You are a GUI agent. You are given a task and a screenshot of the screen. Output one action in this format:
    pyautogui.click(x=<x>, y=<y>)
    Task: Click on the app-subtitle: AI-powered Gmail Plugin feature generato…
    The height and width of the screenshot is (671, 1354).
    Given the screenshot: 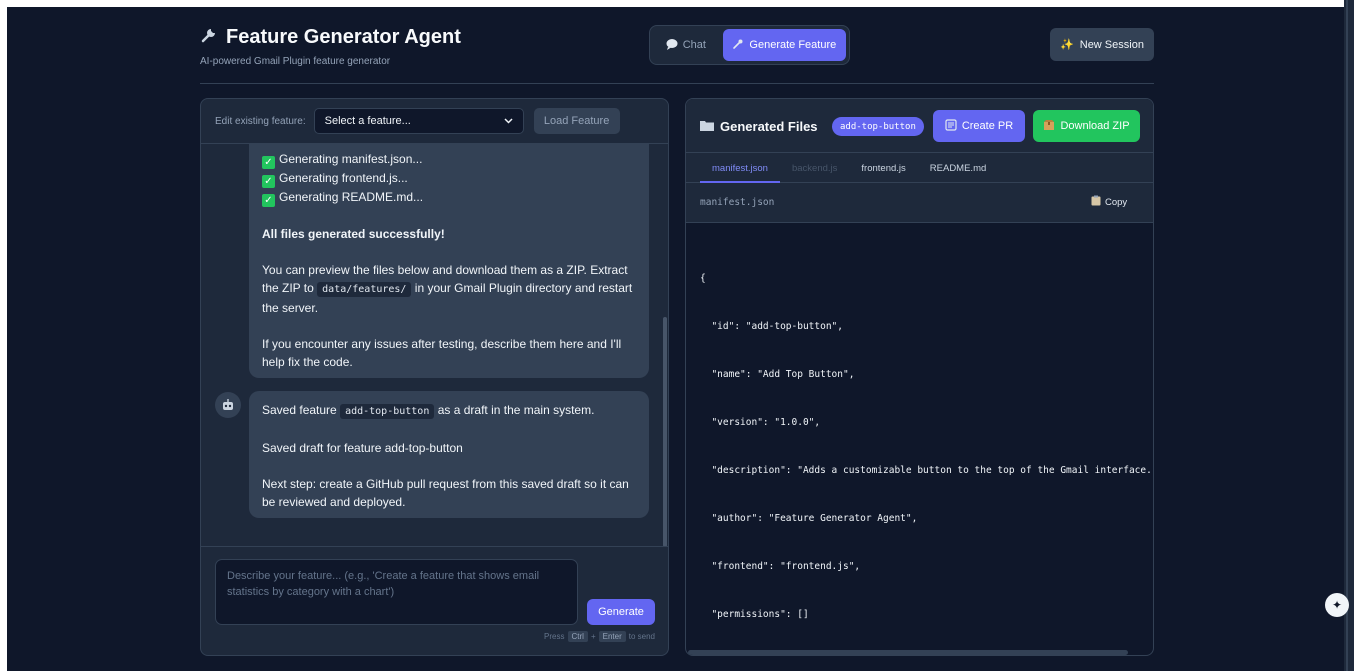 What is the action you would take?
    pyautogui.click(x=295, y=61)
    